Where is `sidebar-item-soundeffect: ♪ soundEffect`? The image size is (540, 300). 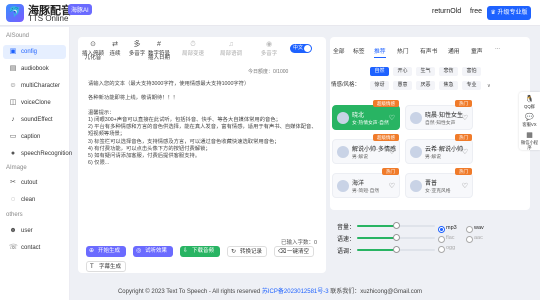 sidebar-item-soundeffect: ♪ soundEffect is located at coordinates (34, 120).